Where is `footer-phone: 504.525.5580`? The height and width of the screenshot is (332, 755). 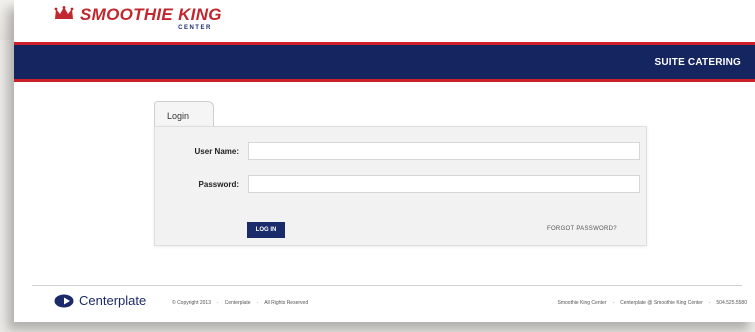 footer-phone: 504.525.5580 is located at coordinates (731, 303).